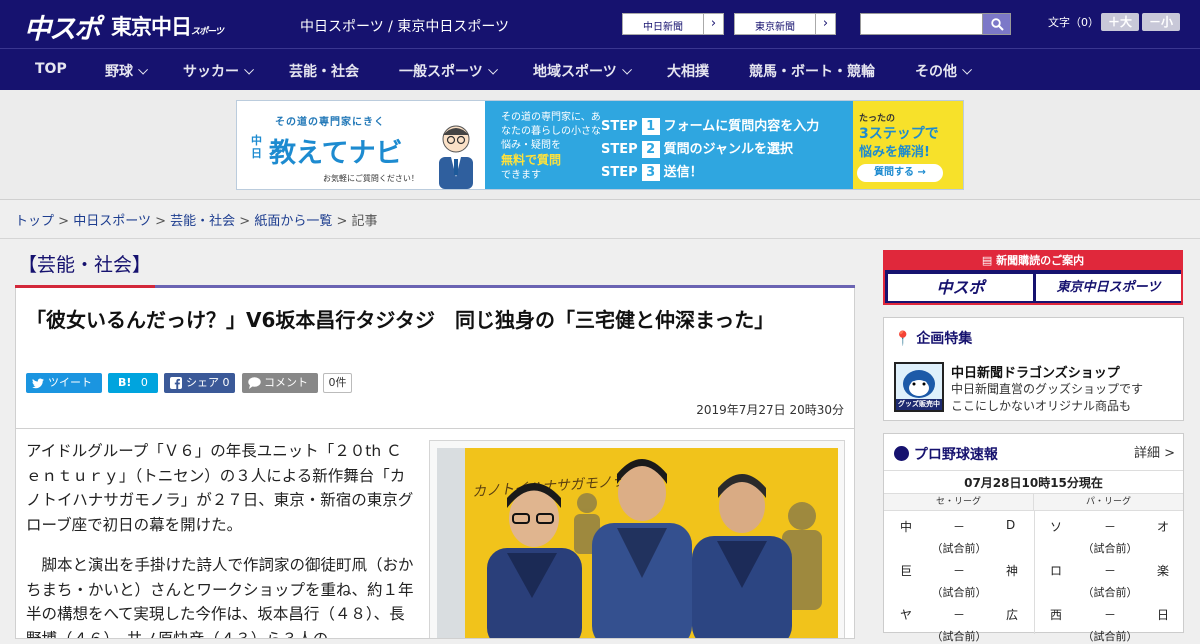 This screenshot has height=644, width=1200. Describe the element at coordinates (1041, 406) in the screenshot. I see `dragons-shop-desc-line: ここにしかないオリジナル商品も` at that location.